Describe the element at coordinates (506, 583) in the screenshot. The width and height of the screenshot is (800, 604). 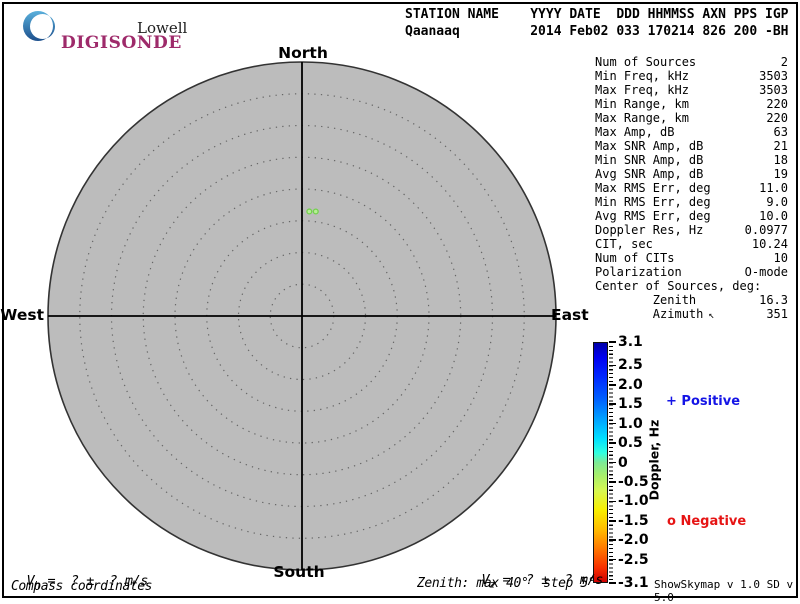
I see `zenith-range-note: Zenith: max 40° step 5°` at that location.